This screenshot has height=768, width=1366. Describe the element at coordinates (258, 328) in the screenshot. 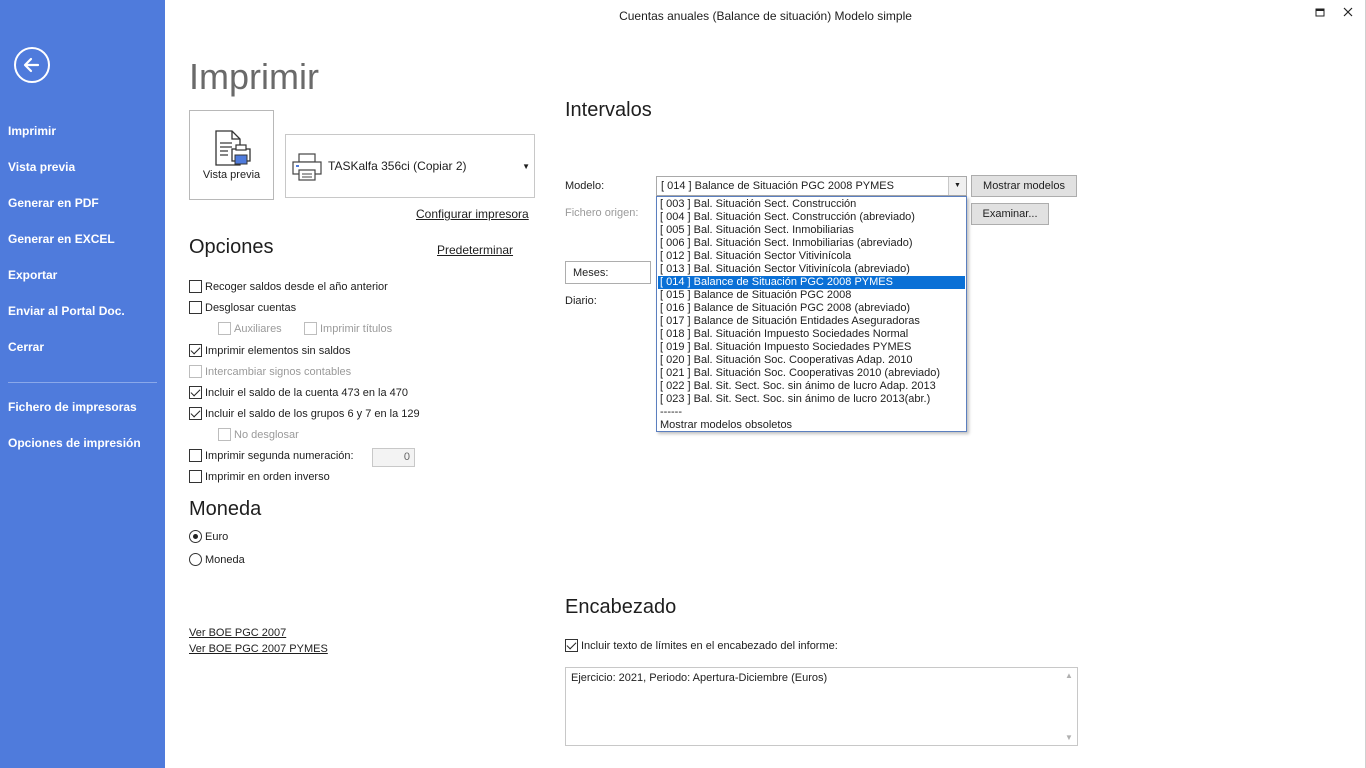

I see `checkbox-label: Auxiliares` at that location.